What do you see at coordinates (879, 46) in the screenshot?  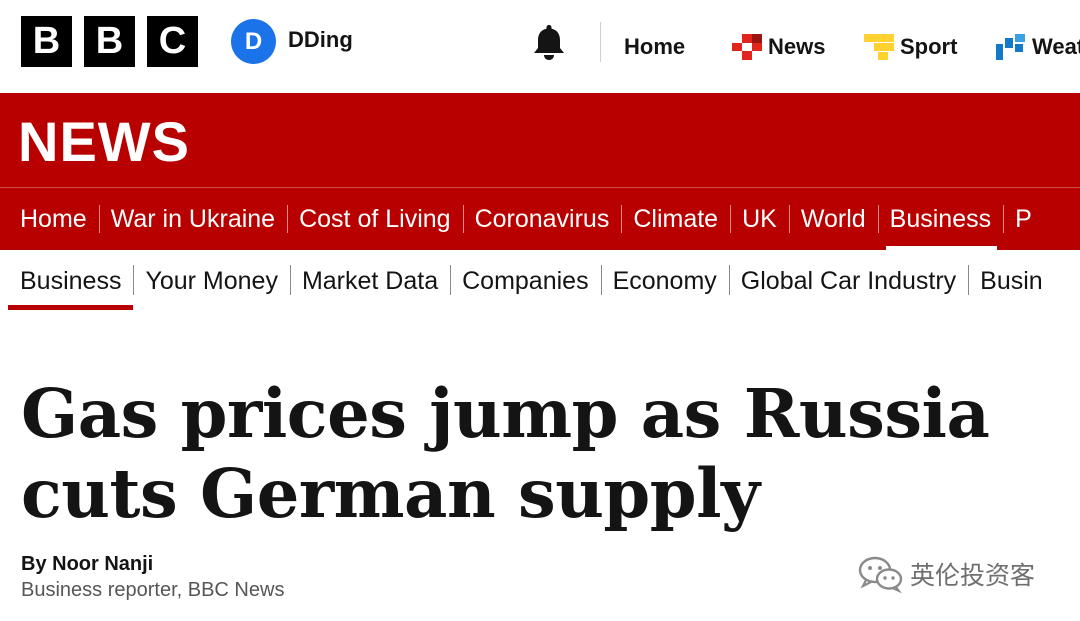 I see `sport-icon` at bounding box center [879, 46].